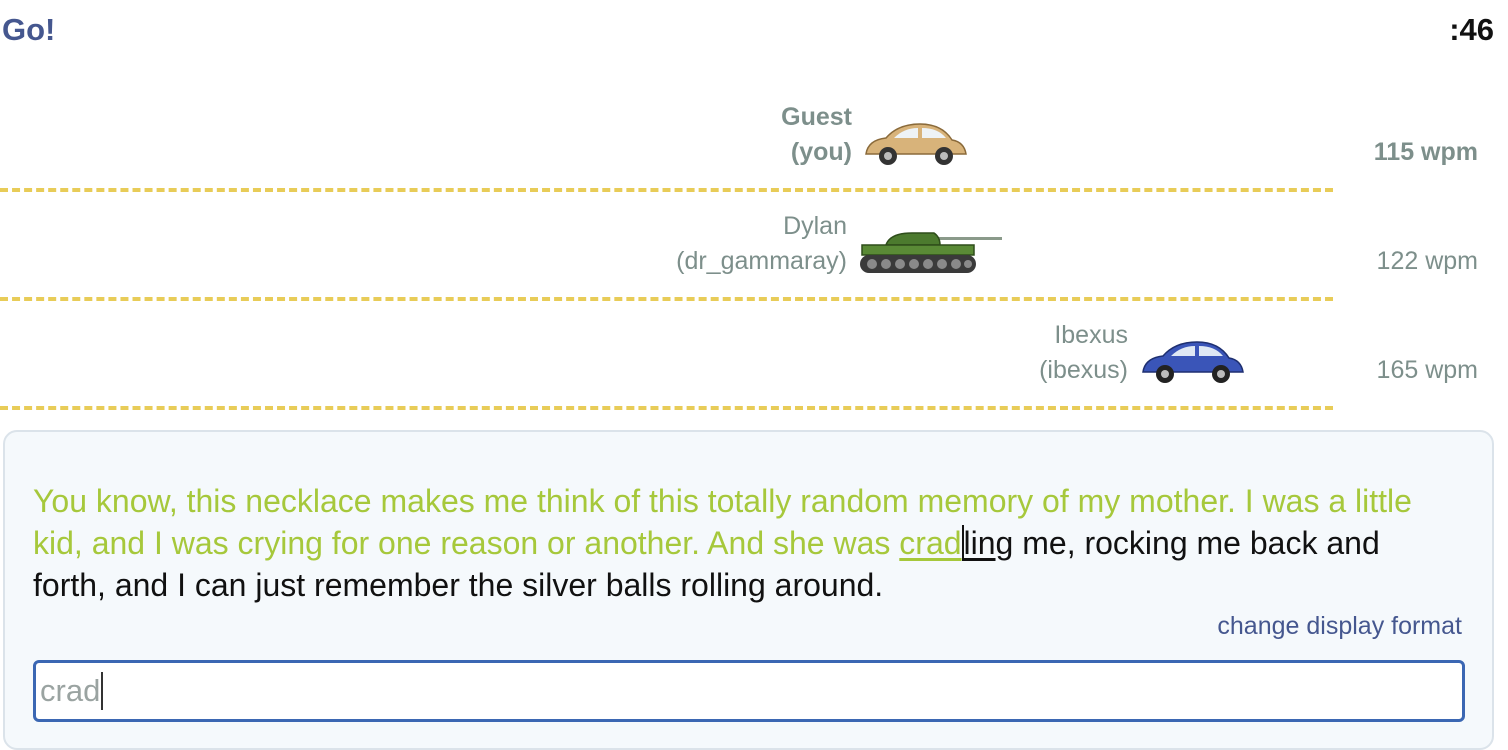 The height and width of the screenshot is (750, 1508). Describe the element at coordinates (749, 691) in the screenshot. I see `typing-input: crad` at that location.